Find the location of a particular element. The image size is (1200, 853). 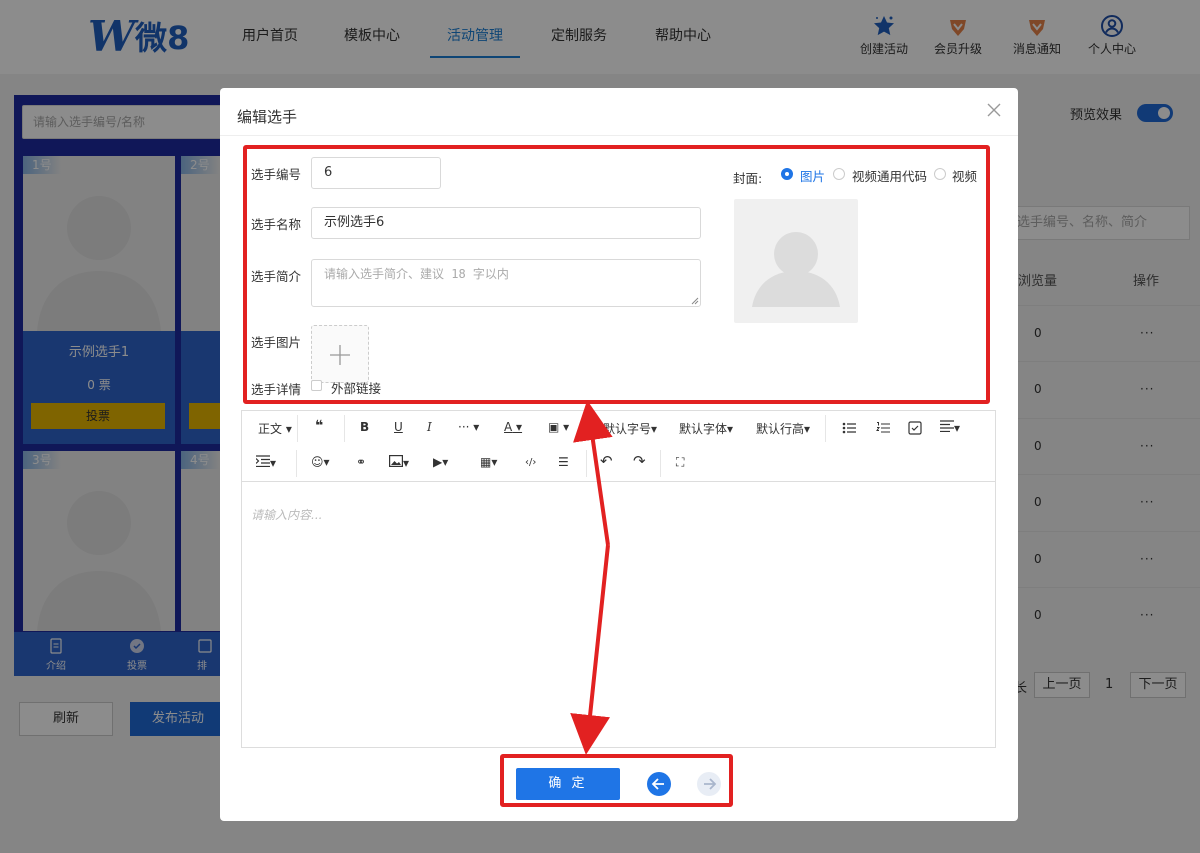

back-button is located at coordinates (659, 784).